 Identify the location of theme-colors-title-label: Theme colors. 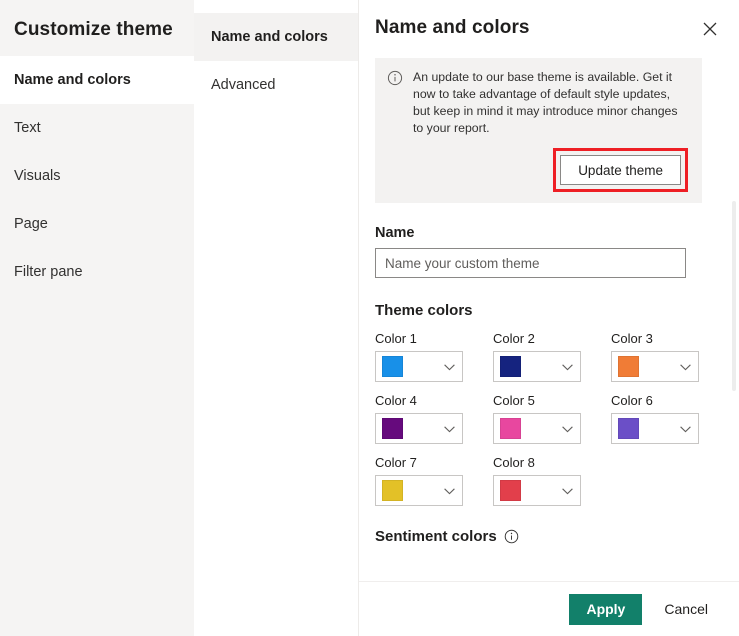
(424, 310).